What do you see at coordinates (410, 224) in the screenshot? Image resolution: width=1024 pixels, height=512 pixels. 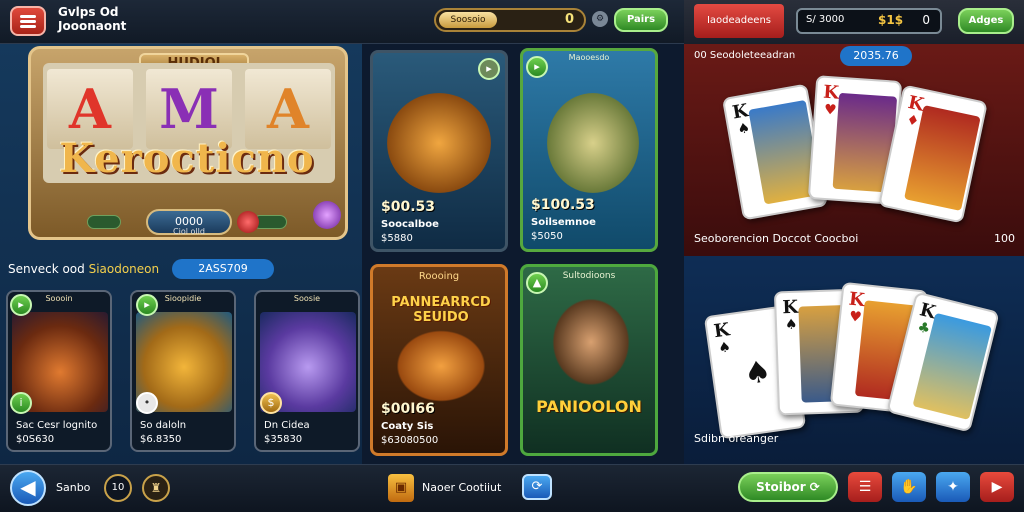 I see `card-name: Soocalboe` at bounding box center [410, 224].